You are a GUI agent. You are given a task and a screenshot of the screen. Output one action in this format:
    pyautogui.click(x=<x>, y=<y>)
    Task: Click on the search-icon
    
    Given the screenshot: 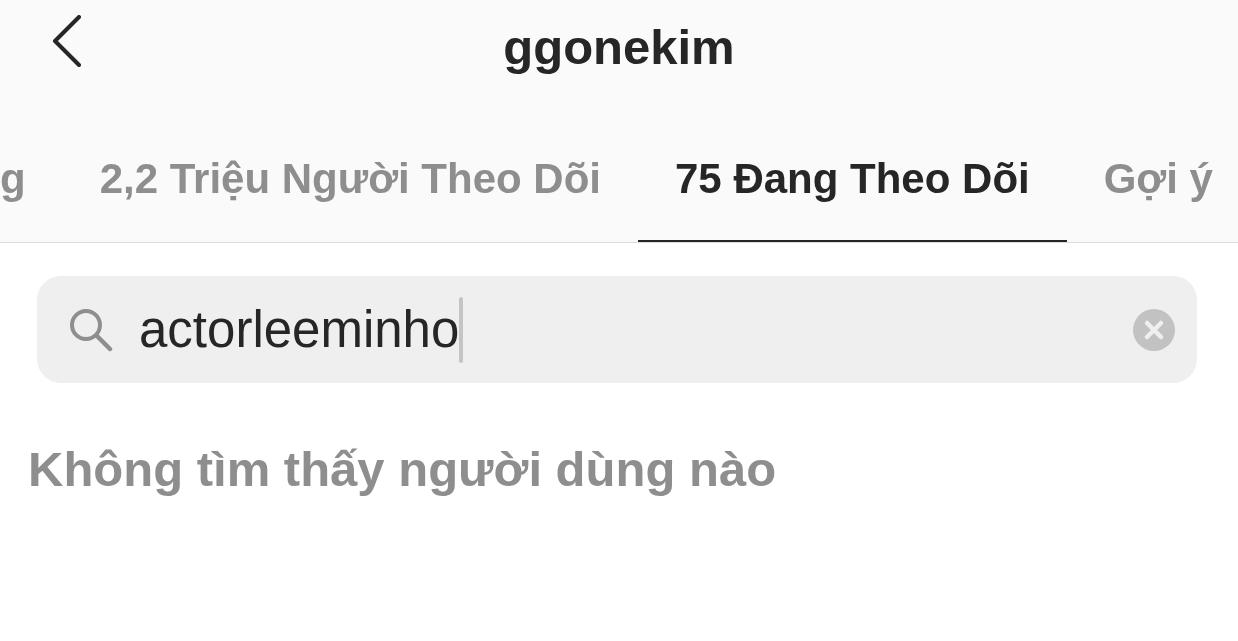 What is the action you would take?
    pyautogui.click(x=91, y=329)
    